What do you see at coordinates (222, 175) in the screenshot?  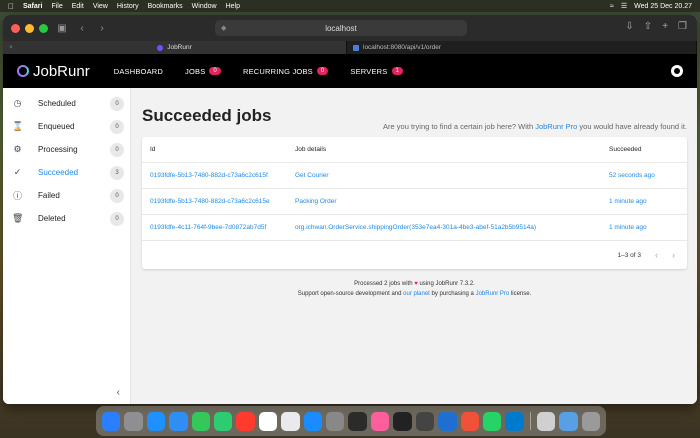 I see `job-id-link: 0193fdfe-5b13-7480-882d-c73a6c2c615f` at bounding box center [222, 175].